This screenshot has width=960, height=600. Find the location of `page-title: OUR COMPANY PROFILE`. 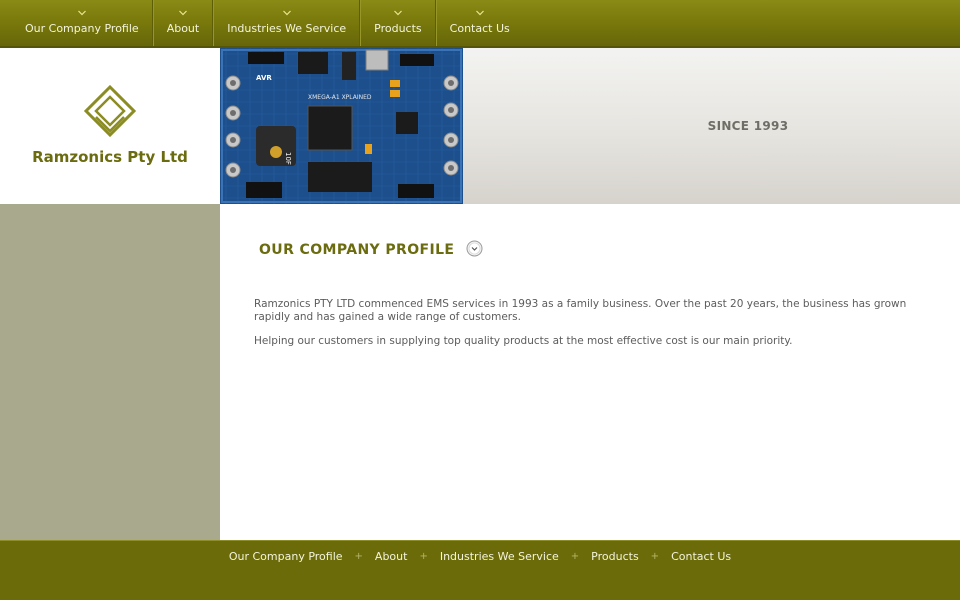

page-title: OUR COMPANY PROFILE is located at coordinates (357, 250).